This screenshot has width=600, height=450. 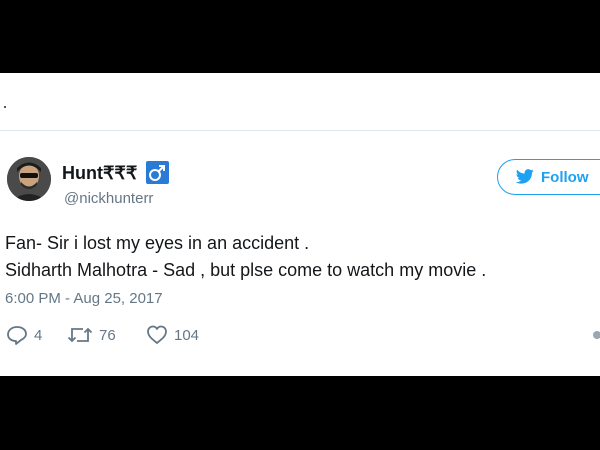 I want to click on retweet-button: 76, so click(x=91, y=335).